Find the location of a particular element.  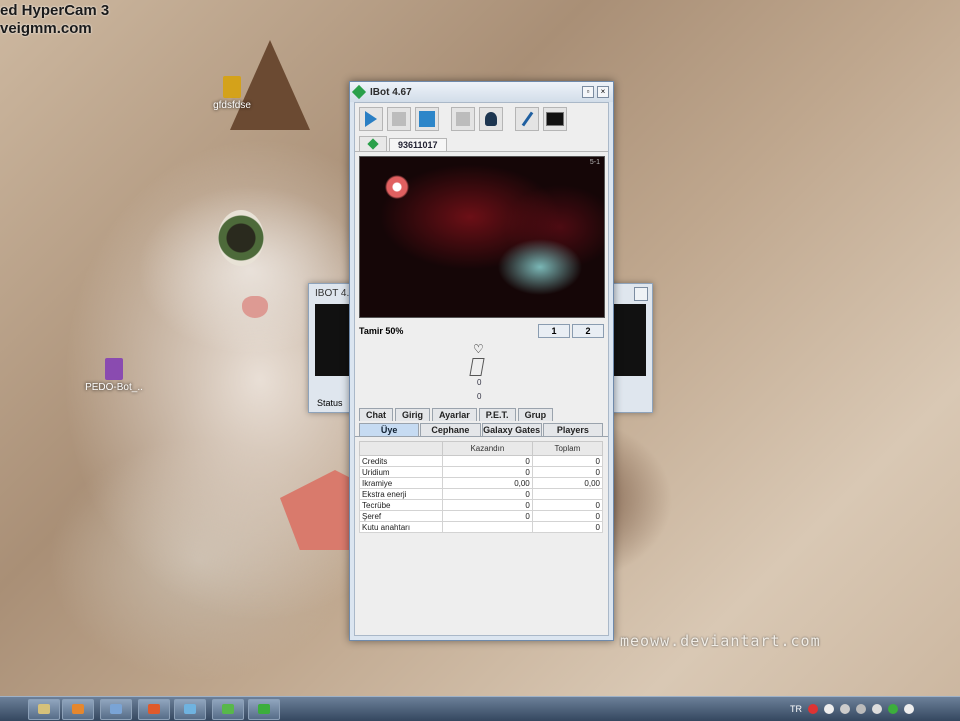

desktop-icon-label: PEDO-Bot_.. is located at coordinates (114, 387).